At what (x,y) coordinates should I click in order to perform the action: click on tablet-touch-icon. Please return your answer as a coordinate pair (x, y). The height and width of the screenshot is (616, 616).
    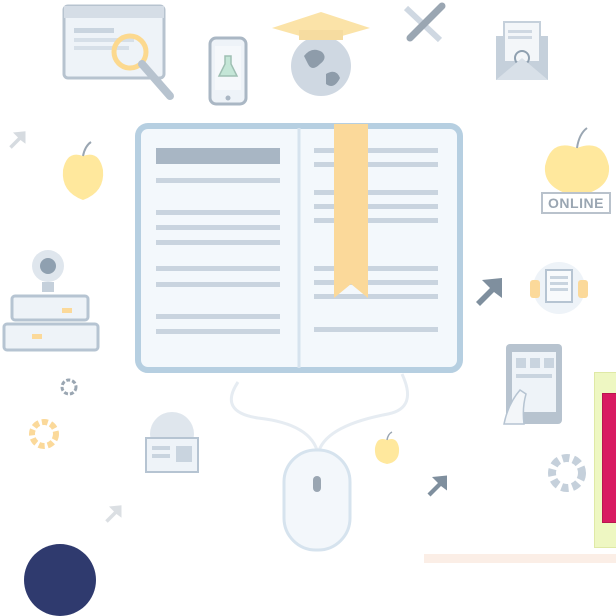
    Looking at the image, I should click on (535, 386).